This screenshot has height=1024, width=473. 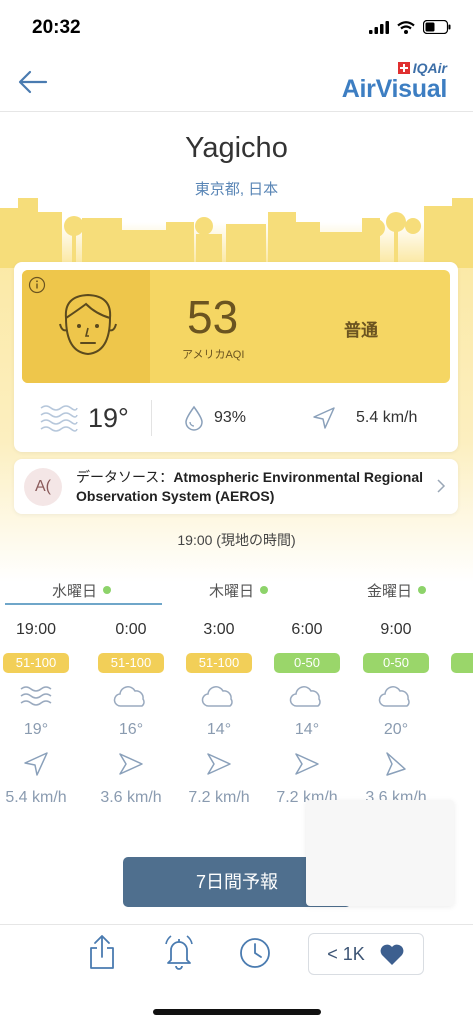 What do you see at coordinates (396, 729) in the screenshot?
I see `hour-temperature: 20°` at bounding box center [396, 729].